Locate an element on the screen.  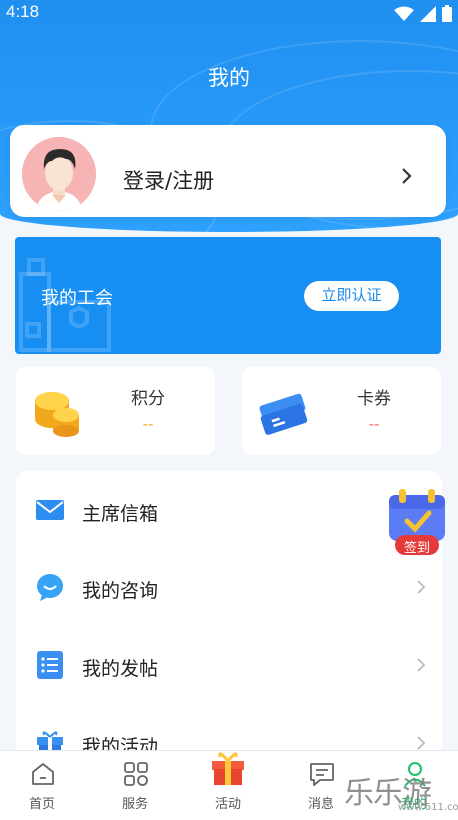
union-label: 我的工会 is located at coordinates (77, 298).